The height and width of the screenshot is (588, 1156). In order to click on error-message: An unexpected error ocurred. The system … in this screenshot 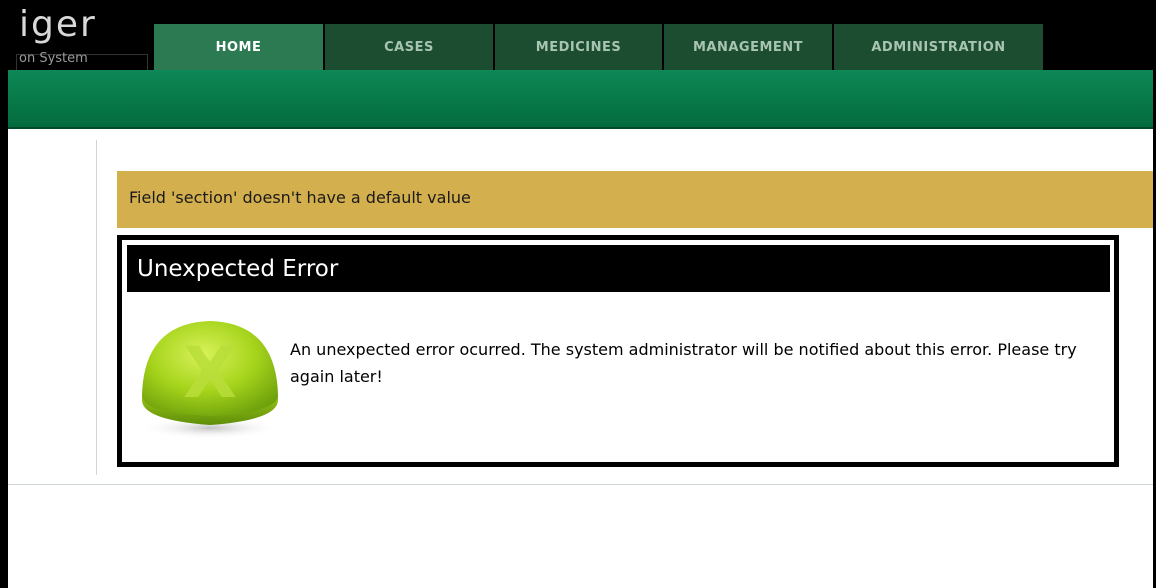, I will do `click(683, 363)`.